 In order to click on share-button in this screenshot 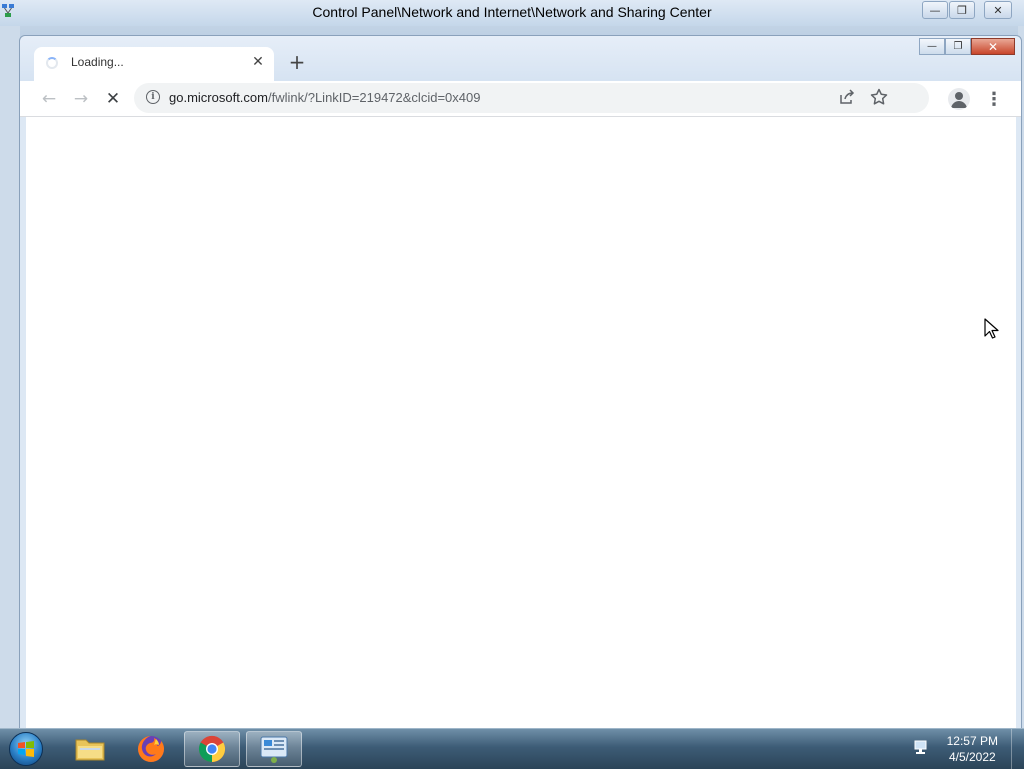, I will do `click(847, 98)`.